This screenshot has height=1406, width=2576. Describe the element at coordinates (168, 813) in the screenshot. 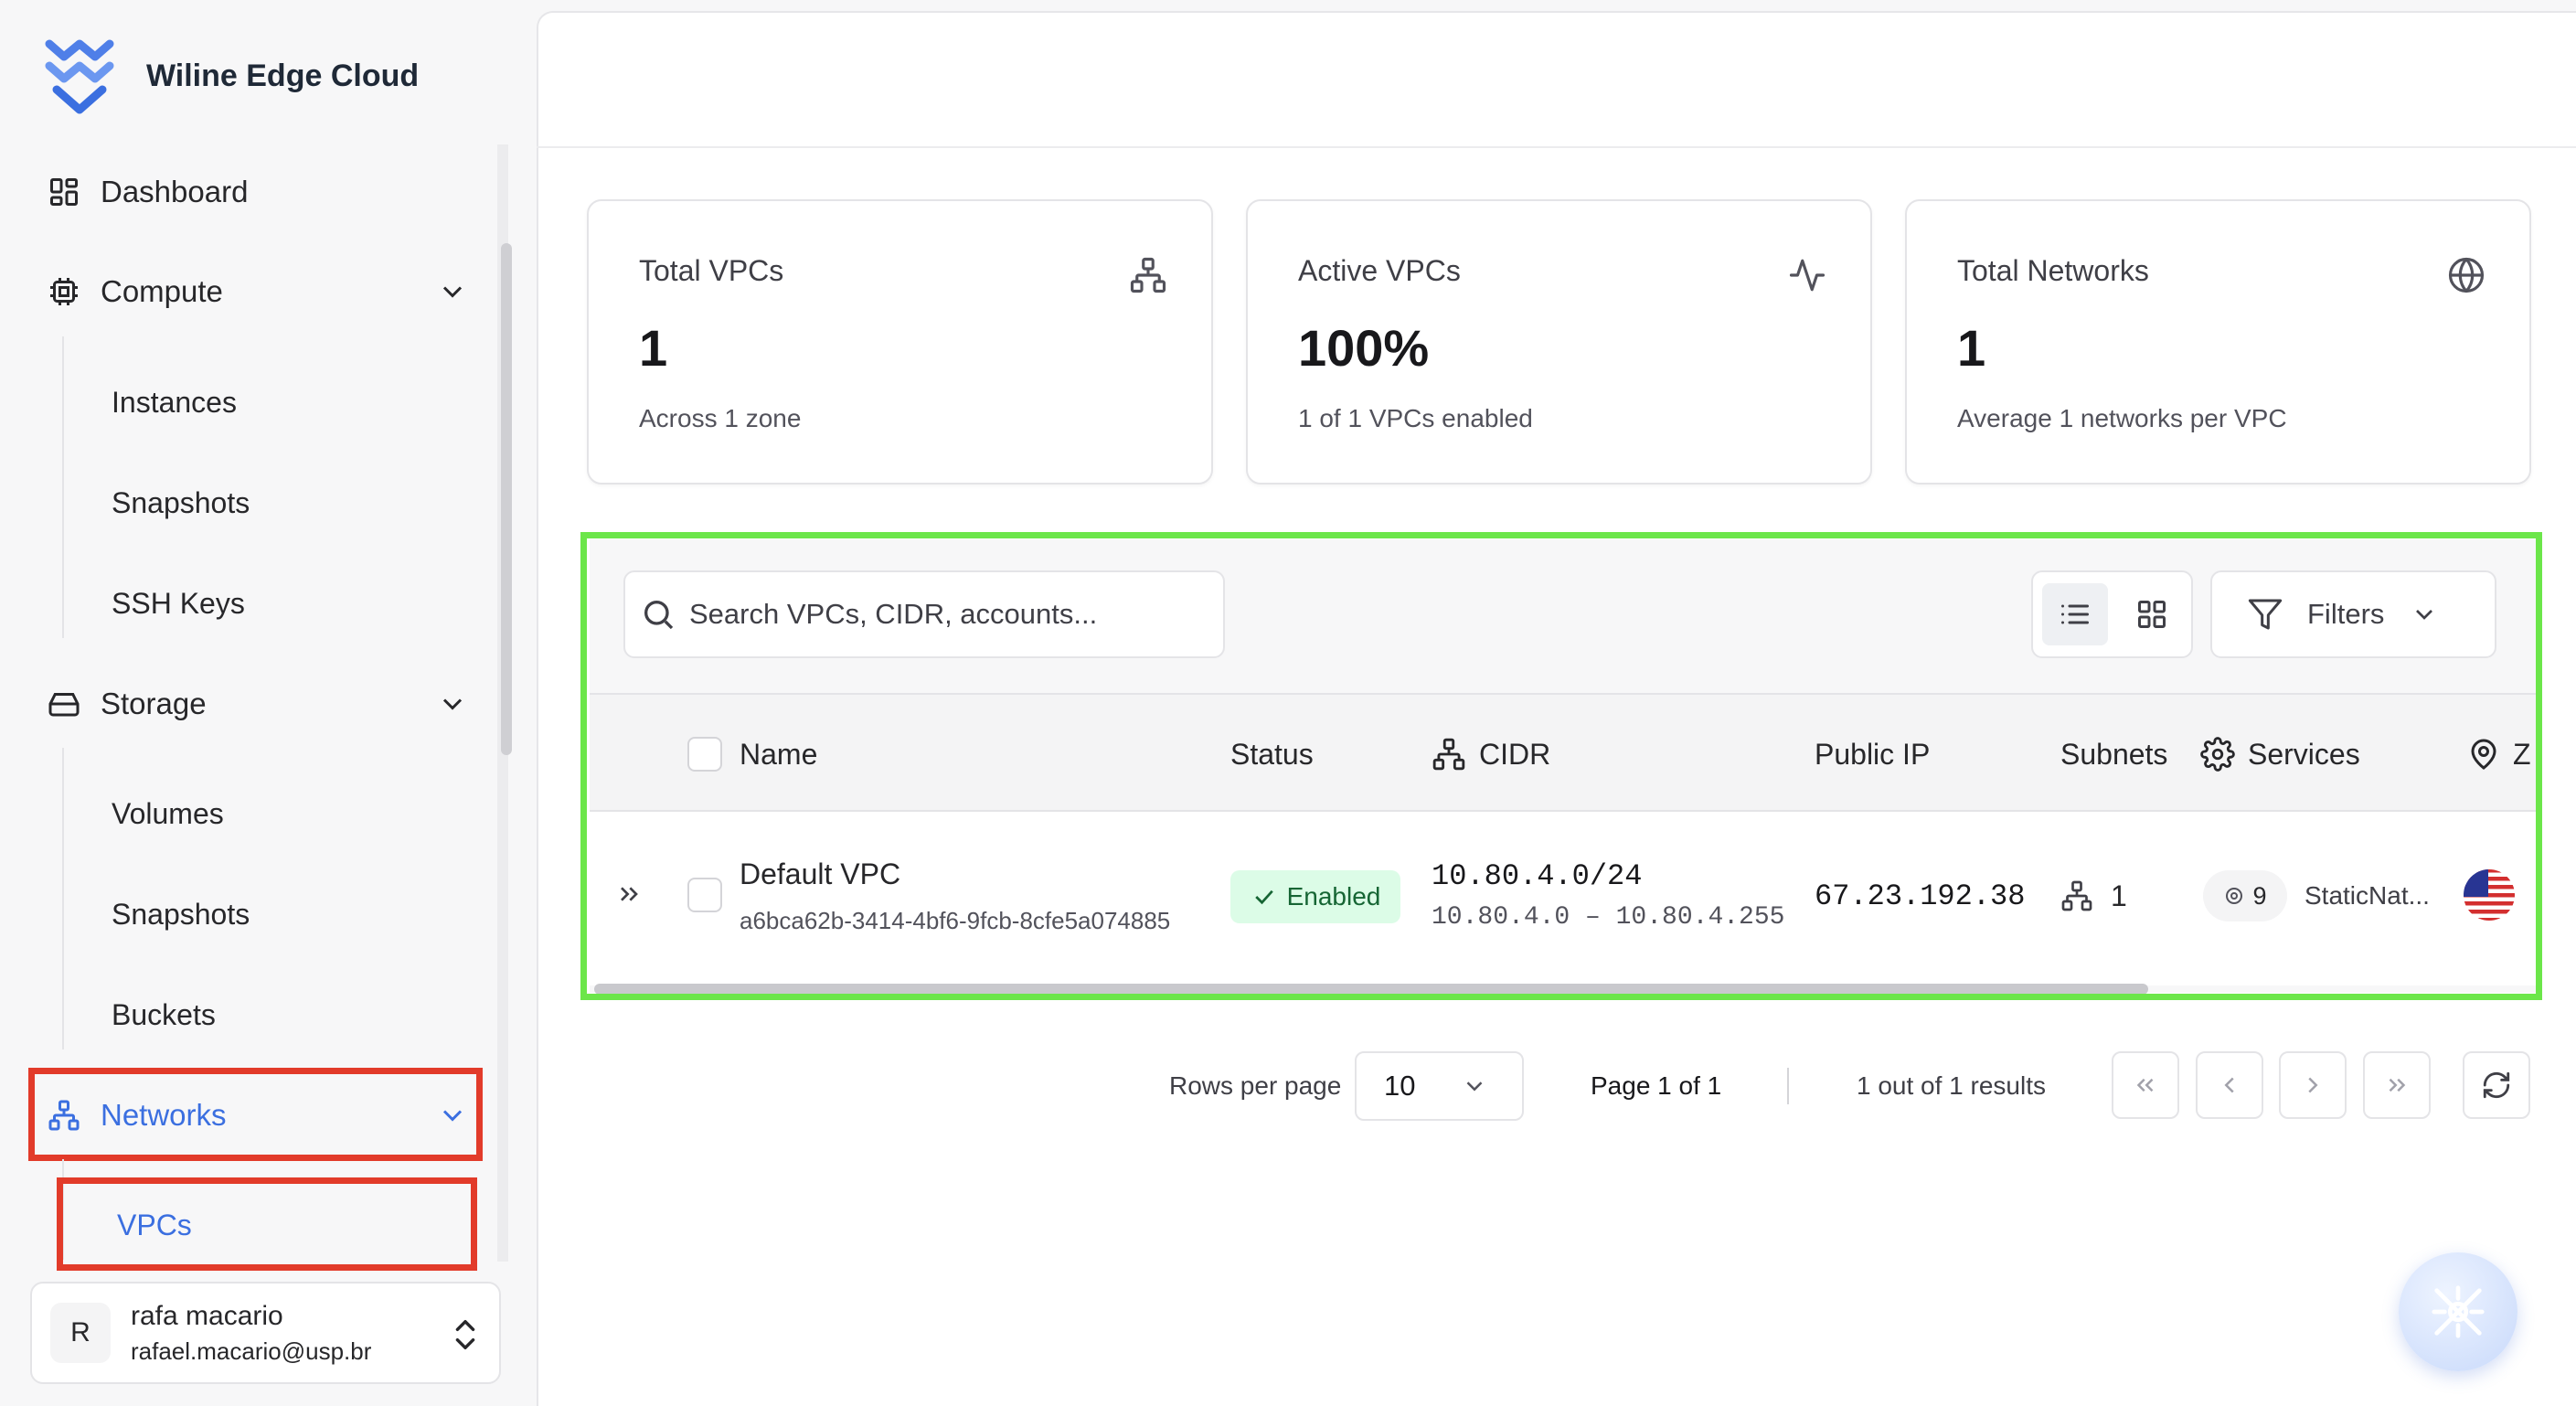

I see `sidebar-item-volumes: Volumes` at that location.